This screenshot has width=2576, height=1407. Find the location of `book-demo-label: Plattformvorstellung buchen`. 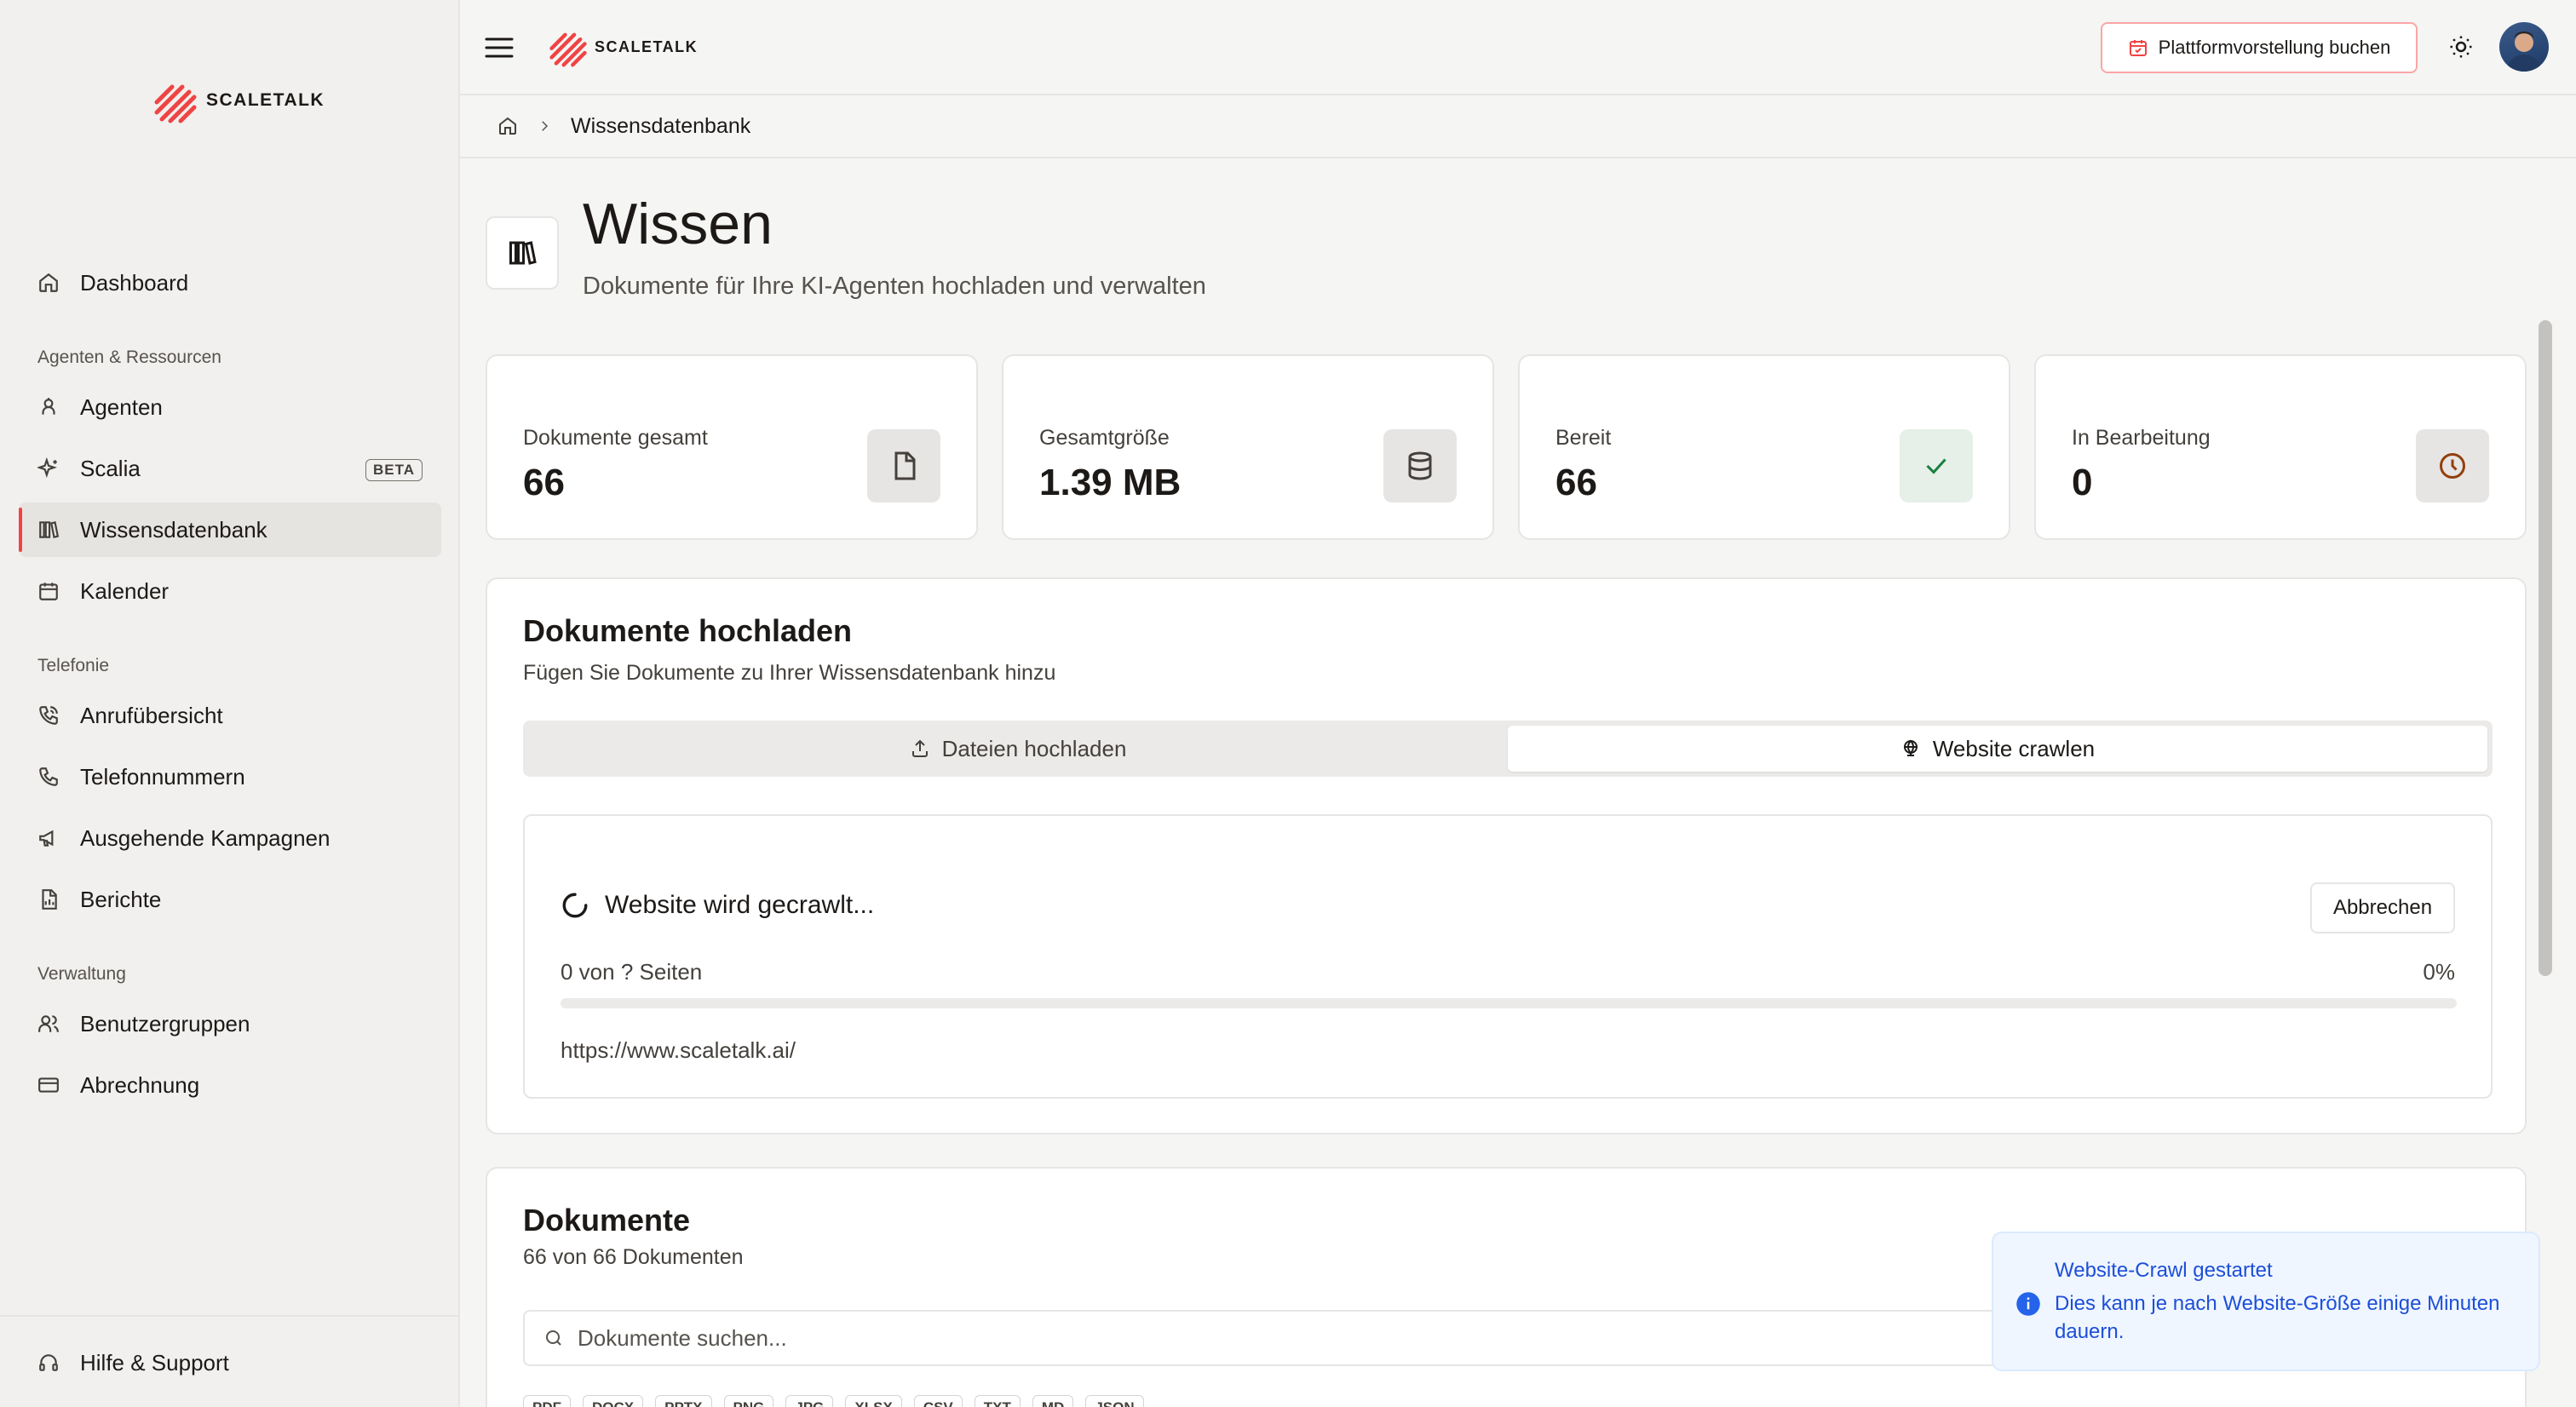

book-demo-label: Plattformvorstellung buchen is located at coordinates (2274, 47).